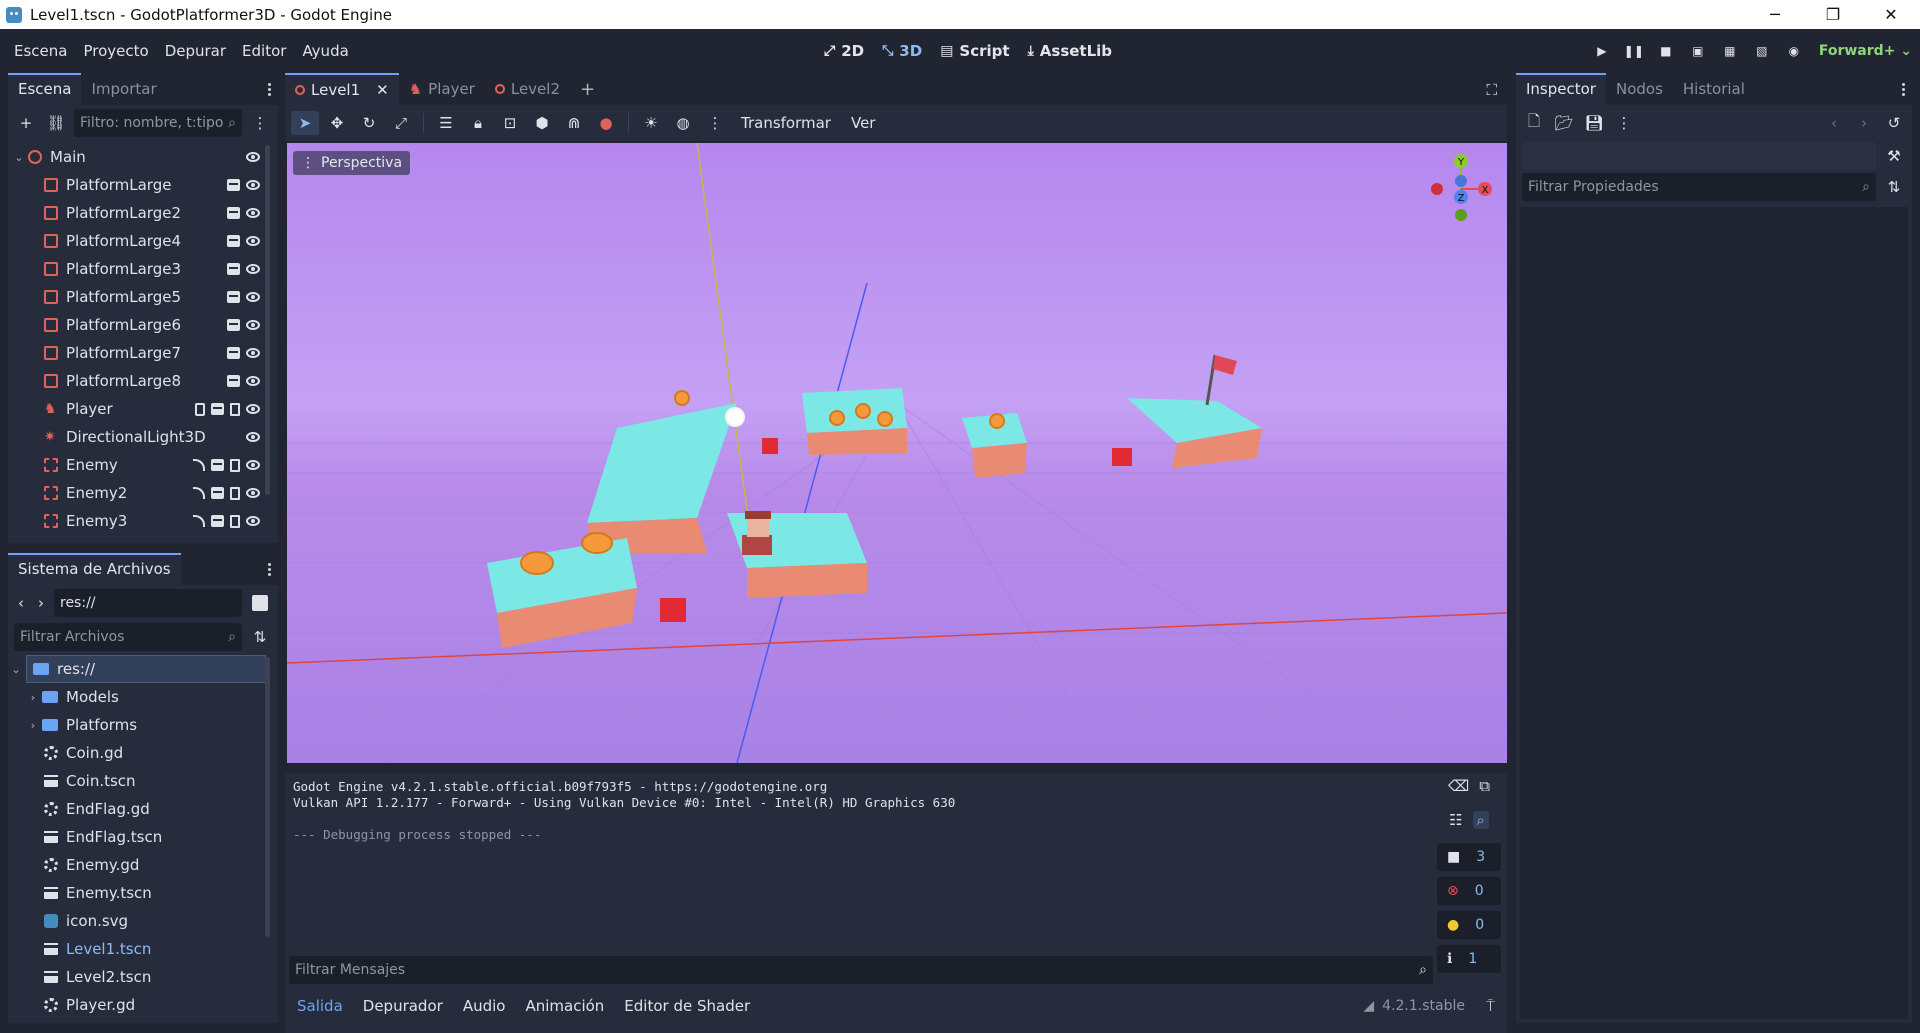 The image size is (1920, 1033). Describe the element at coordinates (1561, 89) in the screenshot. I see `tab-inspector: Inspector` at that location.